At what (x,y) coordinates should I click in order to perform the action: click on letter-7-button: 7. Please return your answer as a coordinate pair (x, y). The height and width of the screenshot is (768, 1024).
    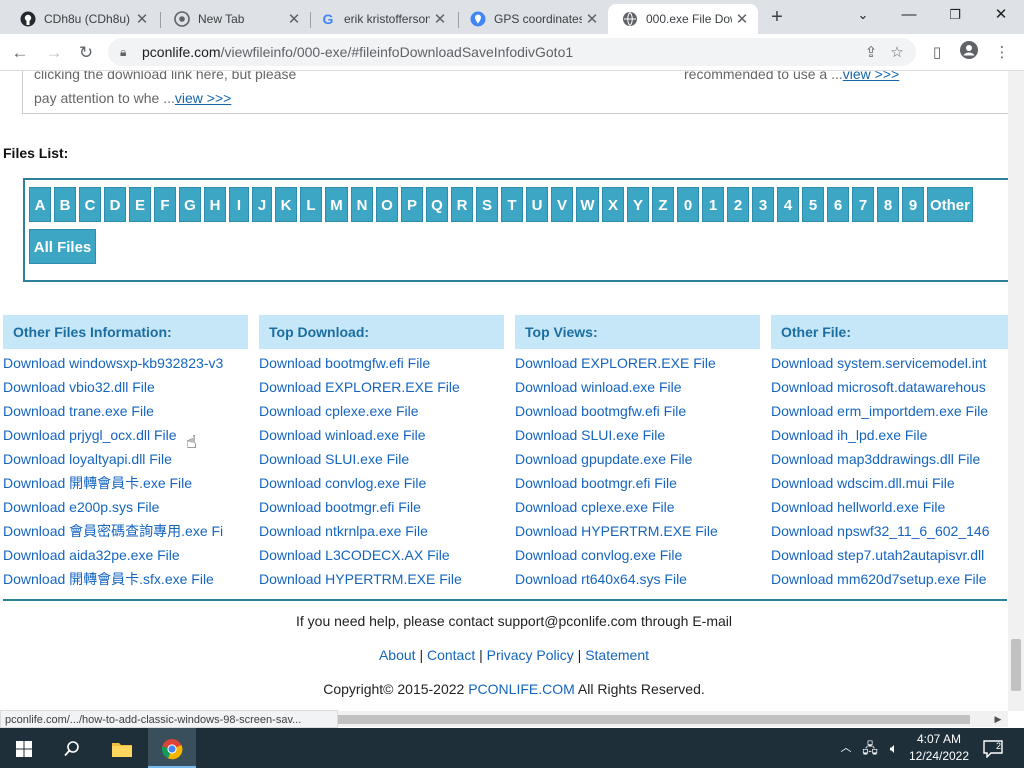
    Looking at the image, I should click on (863, 204).